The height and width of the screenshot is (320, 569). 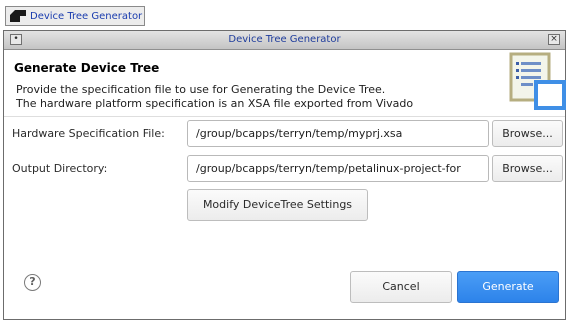 What do you see at coordinates (18, 16) in the screenshot?
I see `app-icon` at bounding box center [18, 16].